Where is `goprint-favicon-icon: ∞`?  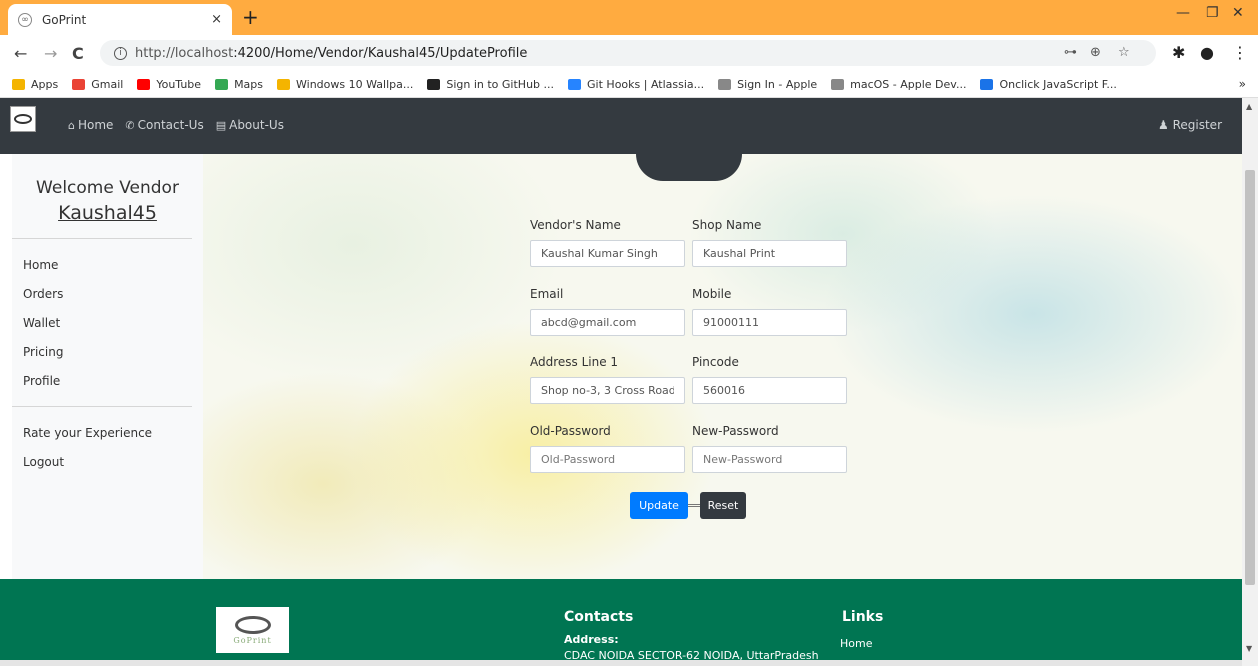 goprint-favicon-icon: ∞ is located at coordinates (25, 19).